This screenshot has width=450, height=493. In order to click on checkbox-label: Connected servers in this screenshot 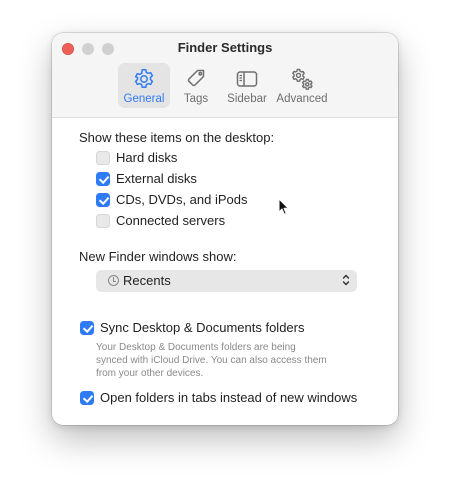, I will do `click(171, 220)`.